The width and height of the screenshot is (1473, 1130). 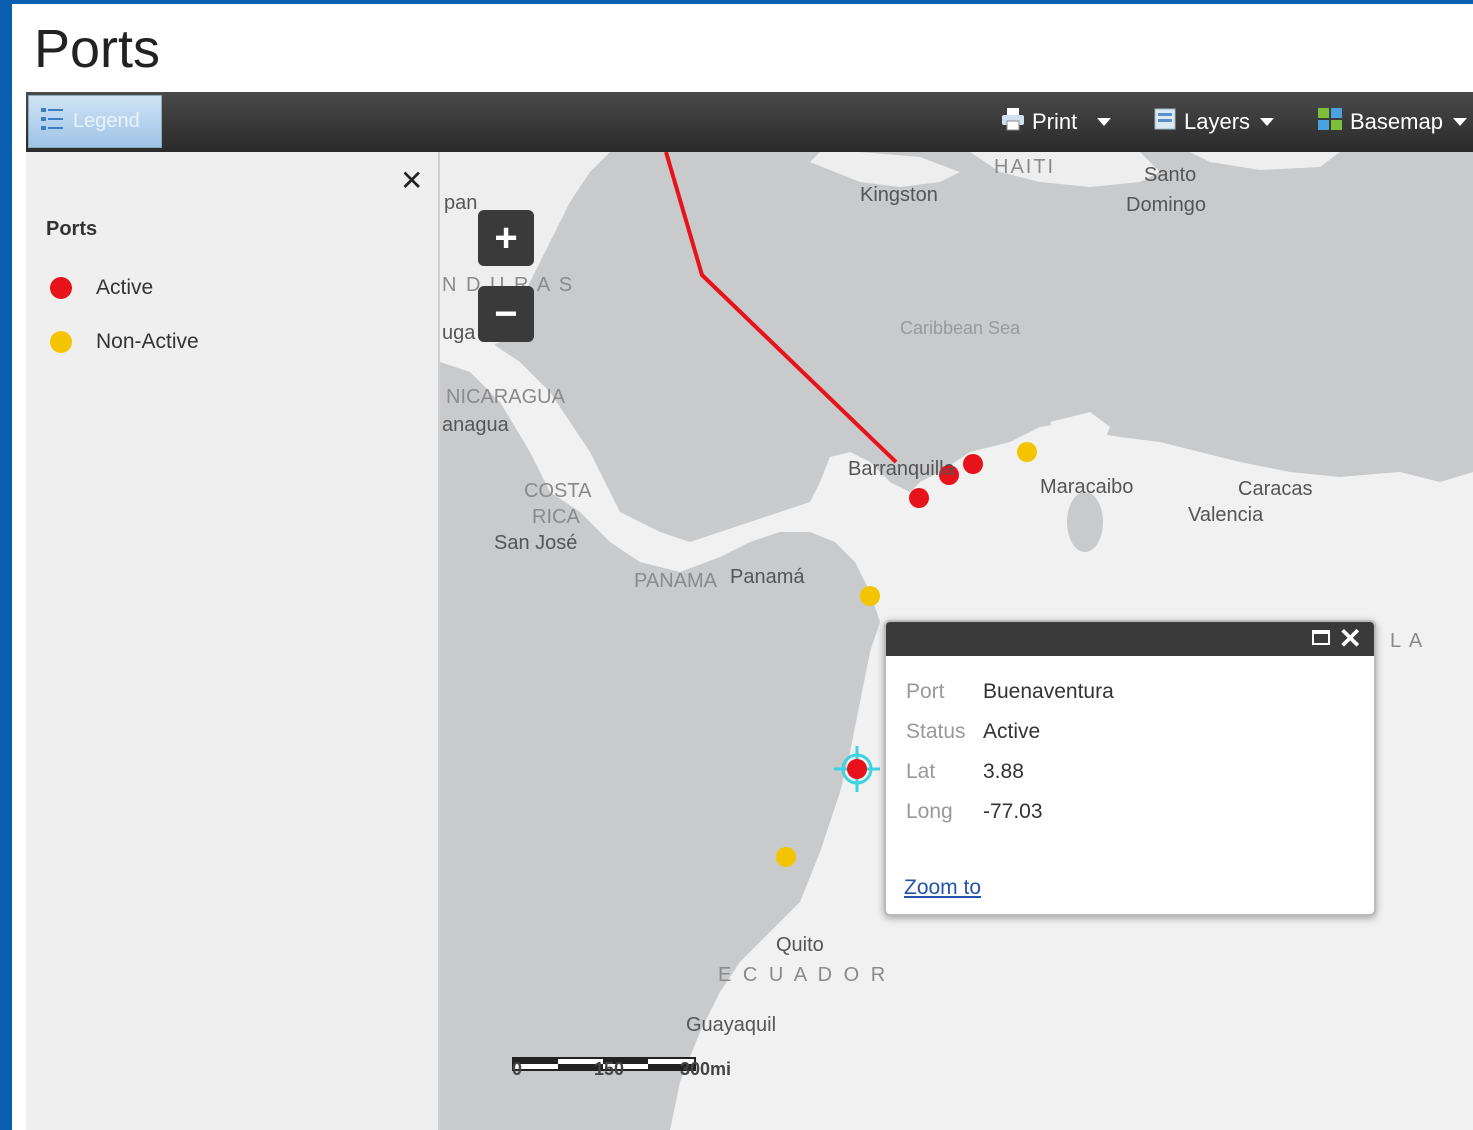 What do you see at coordinates (1003, 771) in the screenshot?
I see `field-value: 3.88` at bounding box center [1003, 771].